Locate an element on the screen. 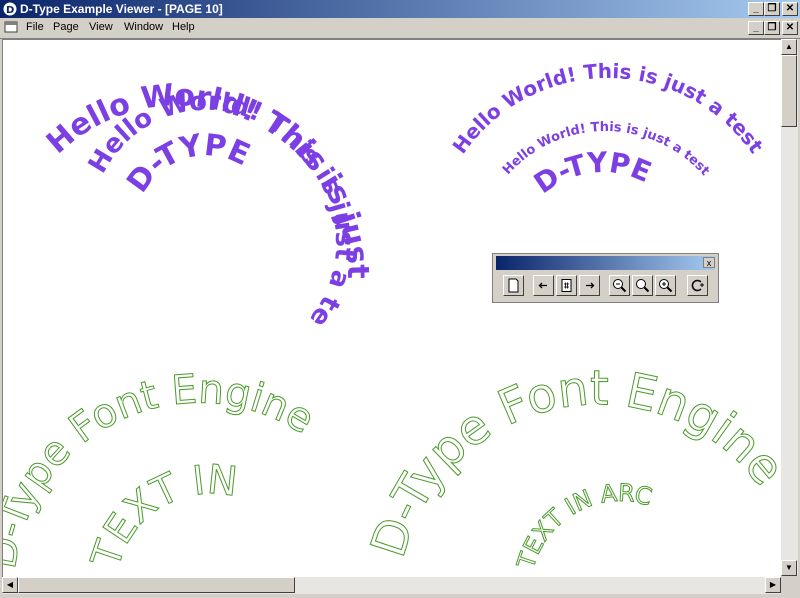  refresh-icon is located at coordinates (697, 285).